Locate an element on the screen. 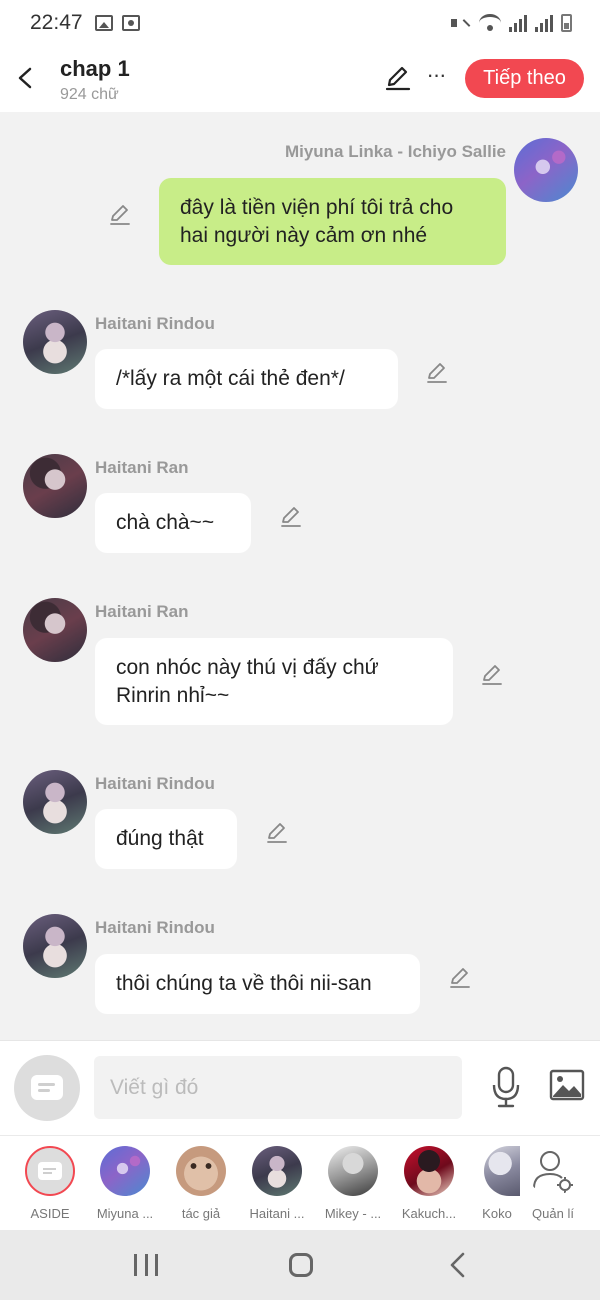 The width and height of the screenshot is (600, 1300). manage-users-icon is located at coordinates (553, 1172).